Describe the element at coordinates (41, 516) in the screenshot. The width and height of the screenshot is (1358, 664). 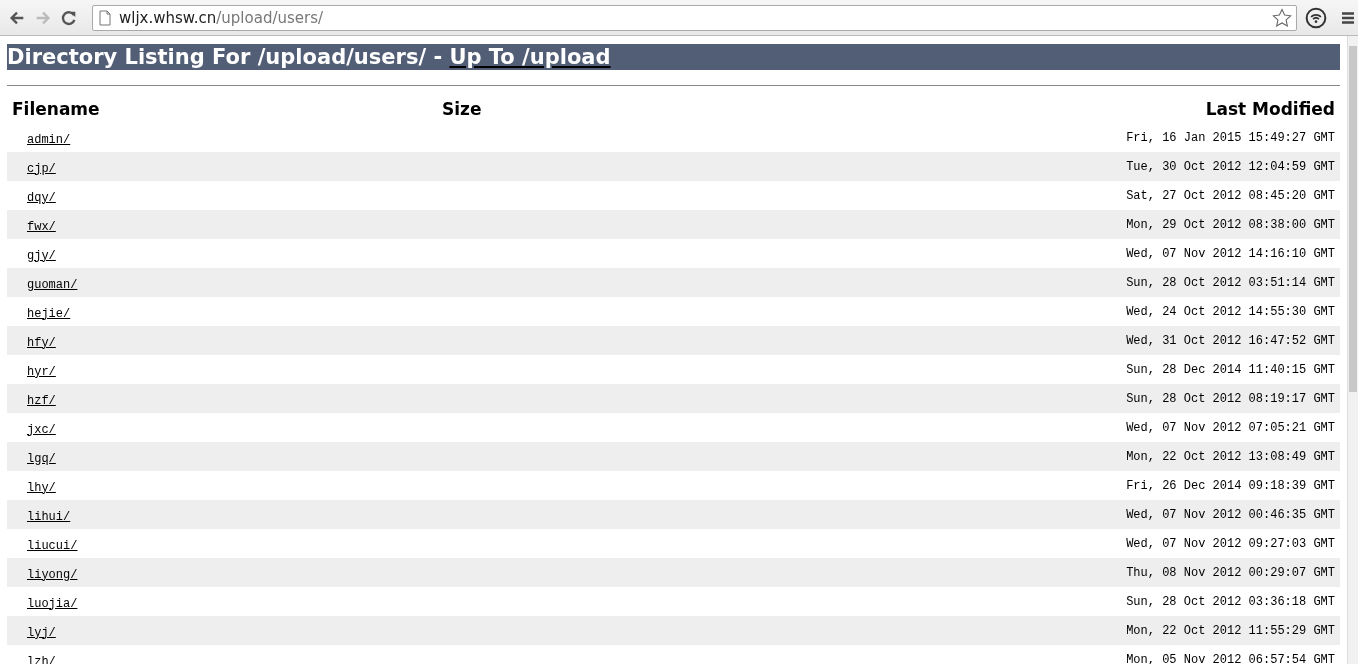
I see `file-link: lihui/` at that location.